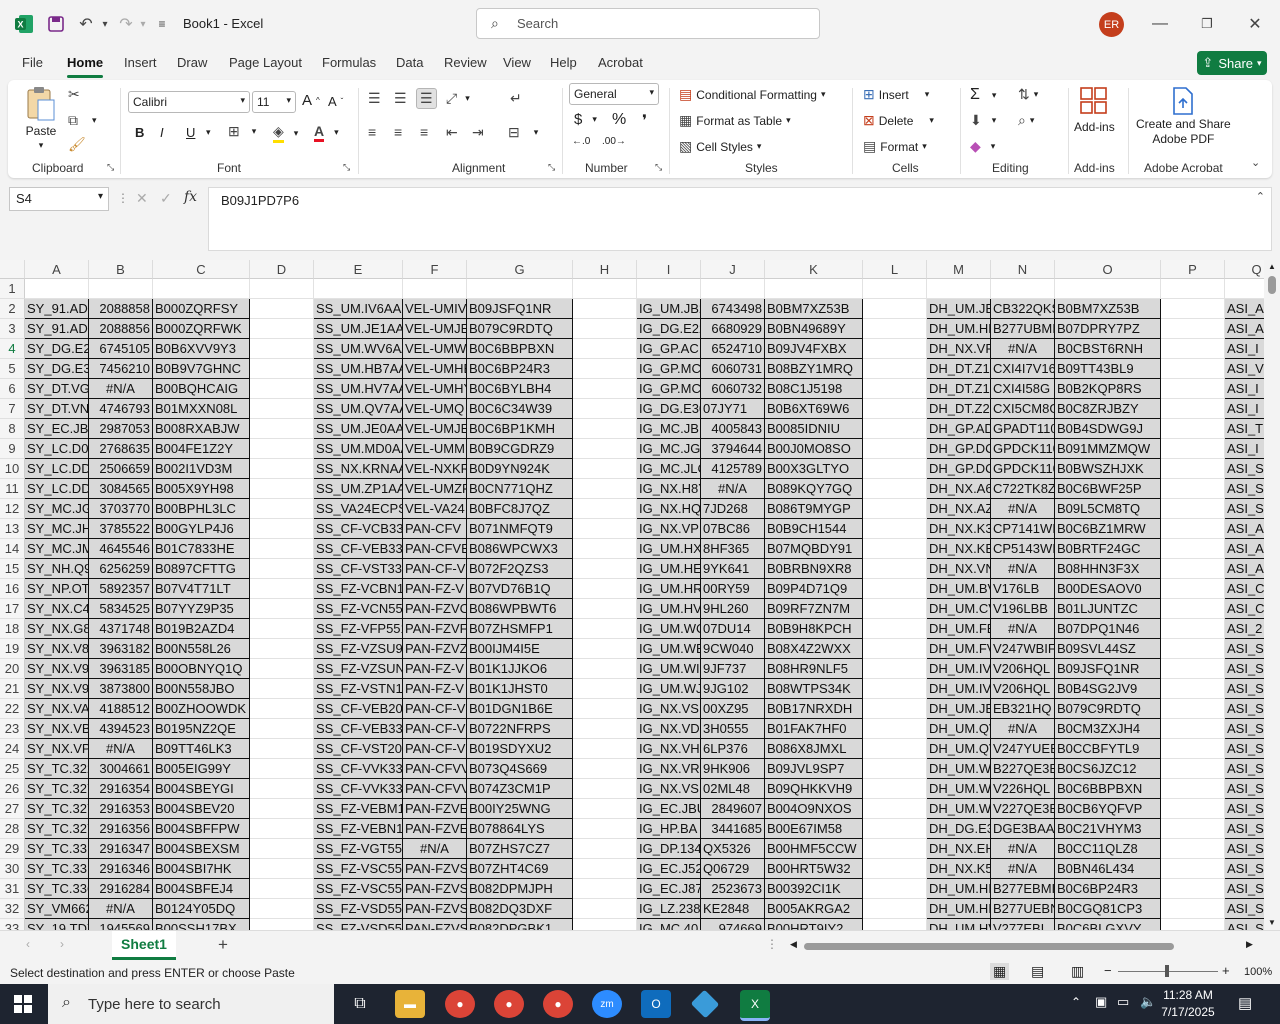 Image resolution: width=1280 pixels, height=1024 pixels. Describe the element at coordinates (1108, 569) in the screenshot. I see `cell-o15: B08HHN3F3X` at that location.